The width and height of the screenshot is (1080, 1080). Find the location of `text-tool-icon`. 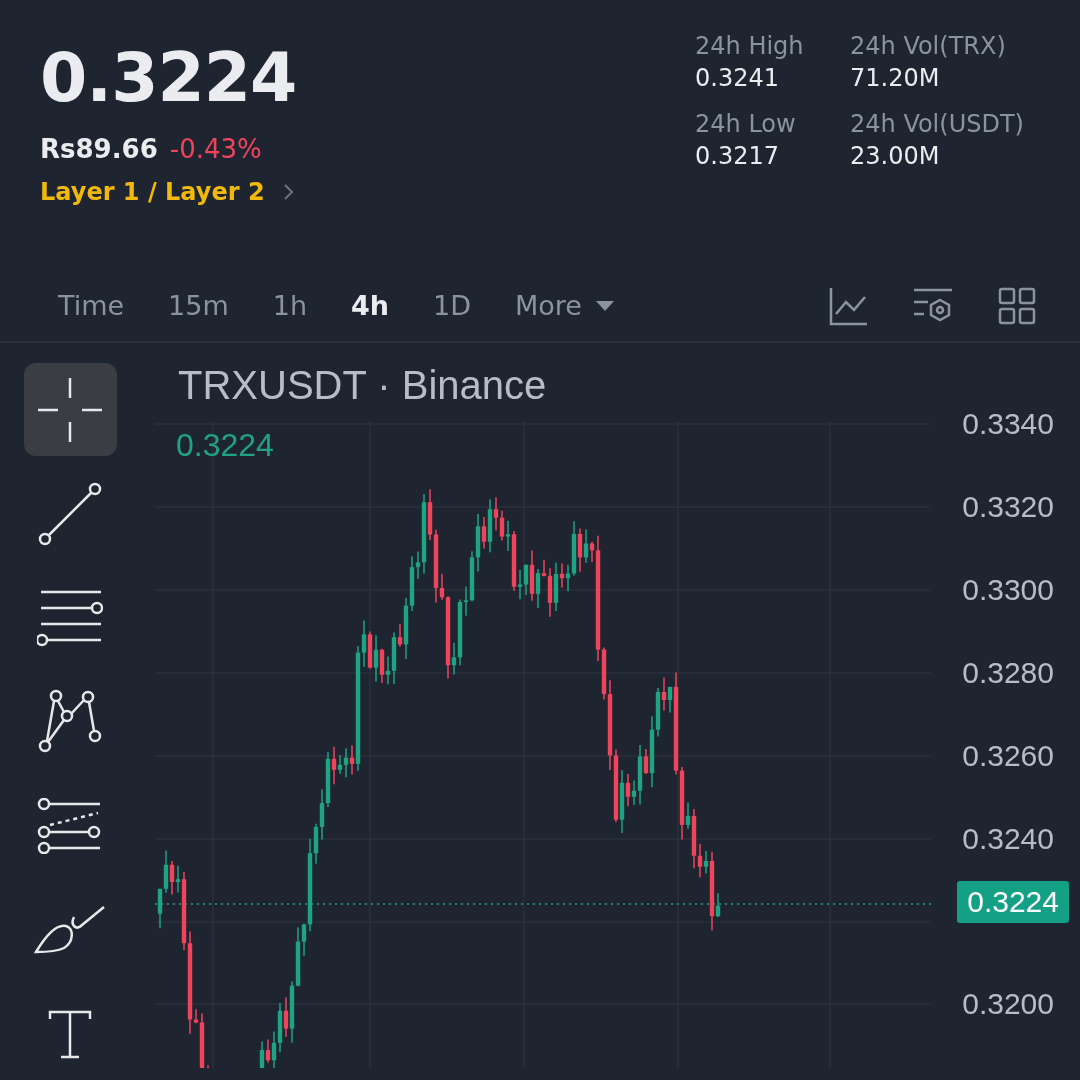

text-tool-icon is located at coordinates (70, 1033).